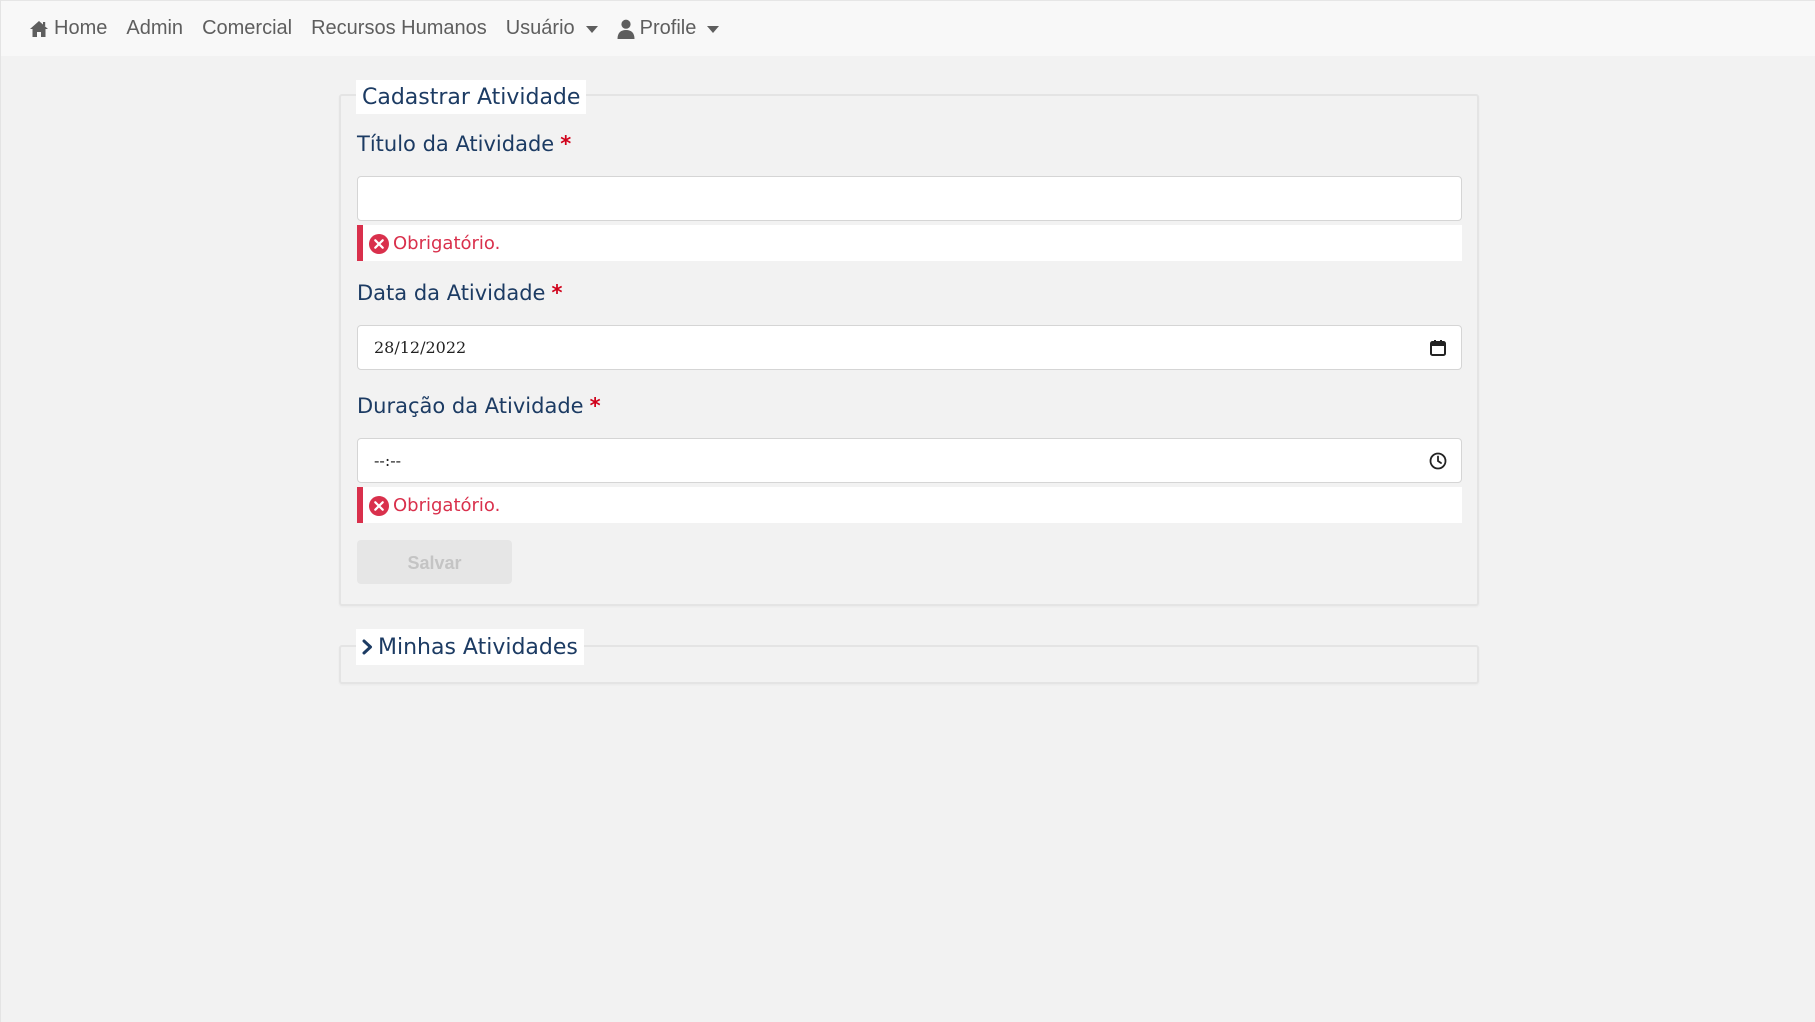 This screenshot has width=1815, height=1022. I want to click on title-error-text: Obrigatório., so click(447, 243).